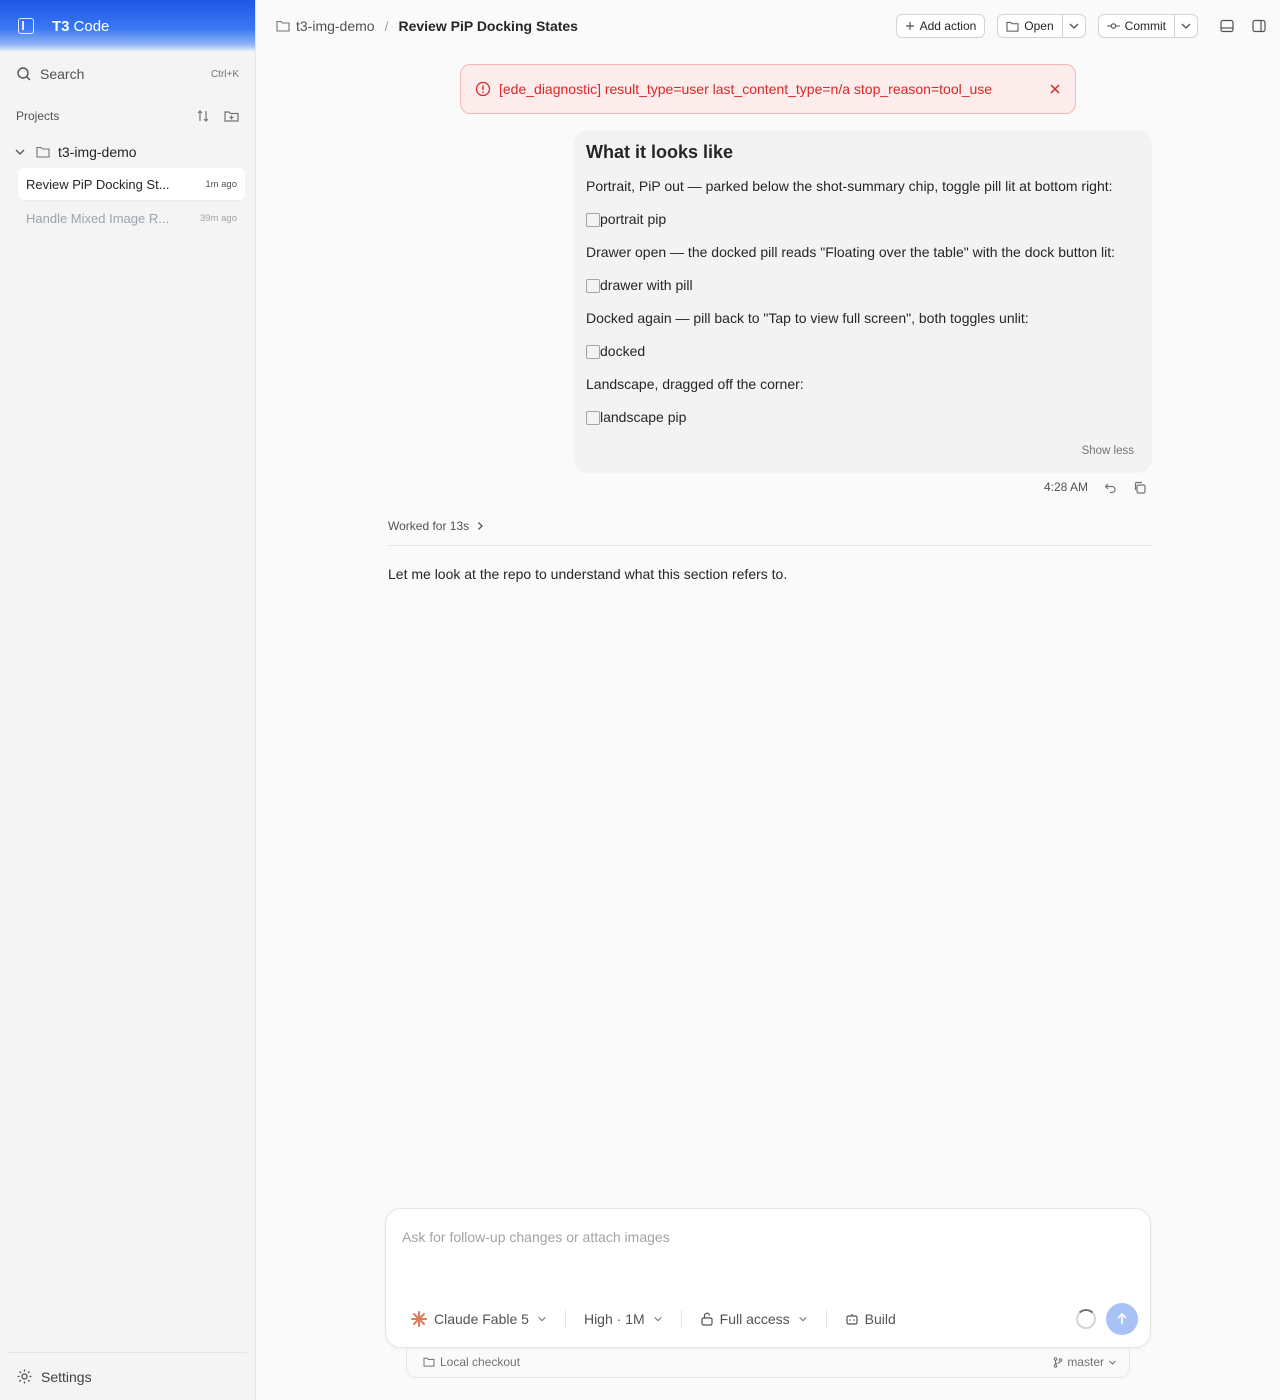 This screenshot has height=1400, width=1280. What do you see at coordinates (770, 532) in the screenshot?
I see `worked-toggle: Worked for 13s` at bounding box center [770, 532].